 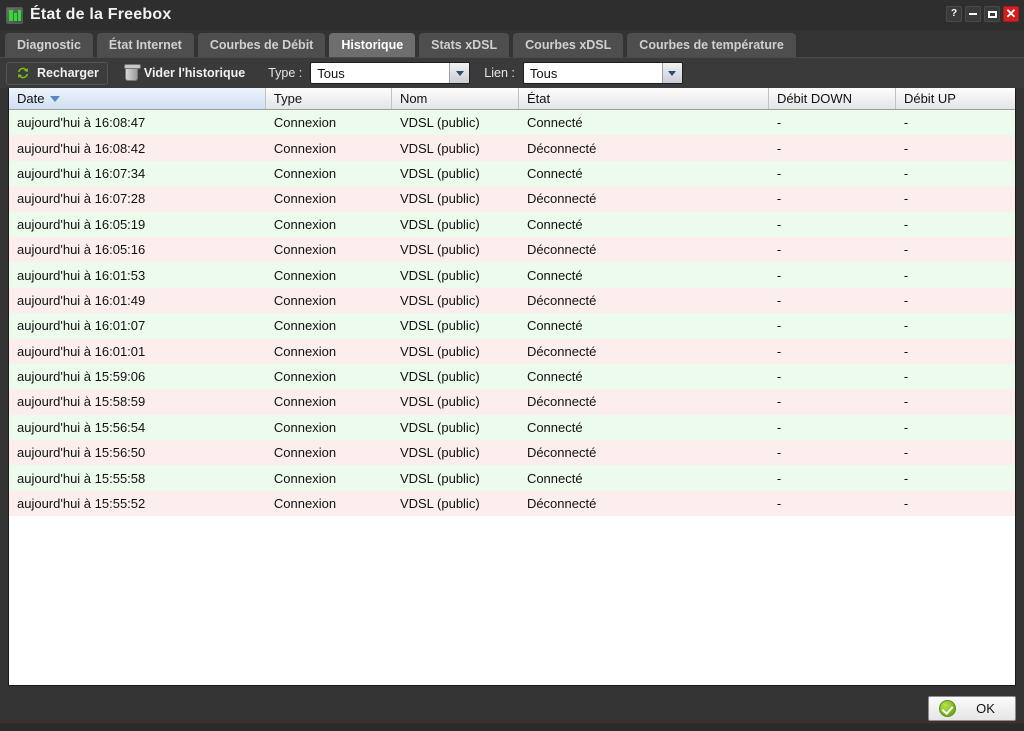 What do you see at coordinates (81, 300) in the screenshot?
I see `cell-date: aujourd'hui à 16:01:49` at bounding box center [81, 300].